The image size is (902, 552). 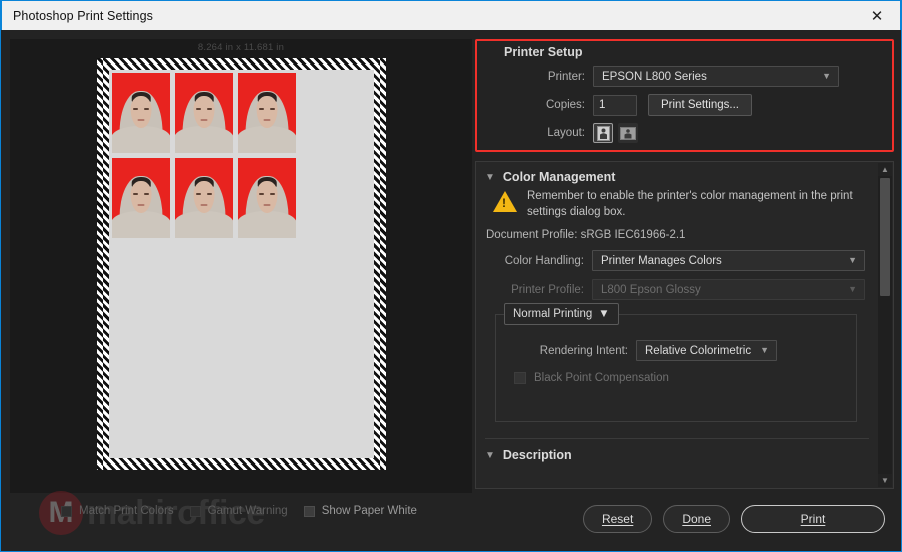 What do you see at coordinates (885, 237) in the screenshot?
I see `scrollbar-thumb` at bounding box center [885, 237].